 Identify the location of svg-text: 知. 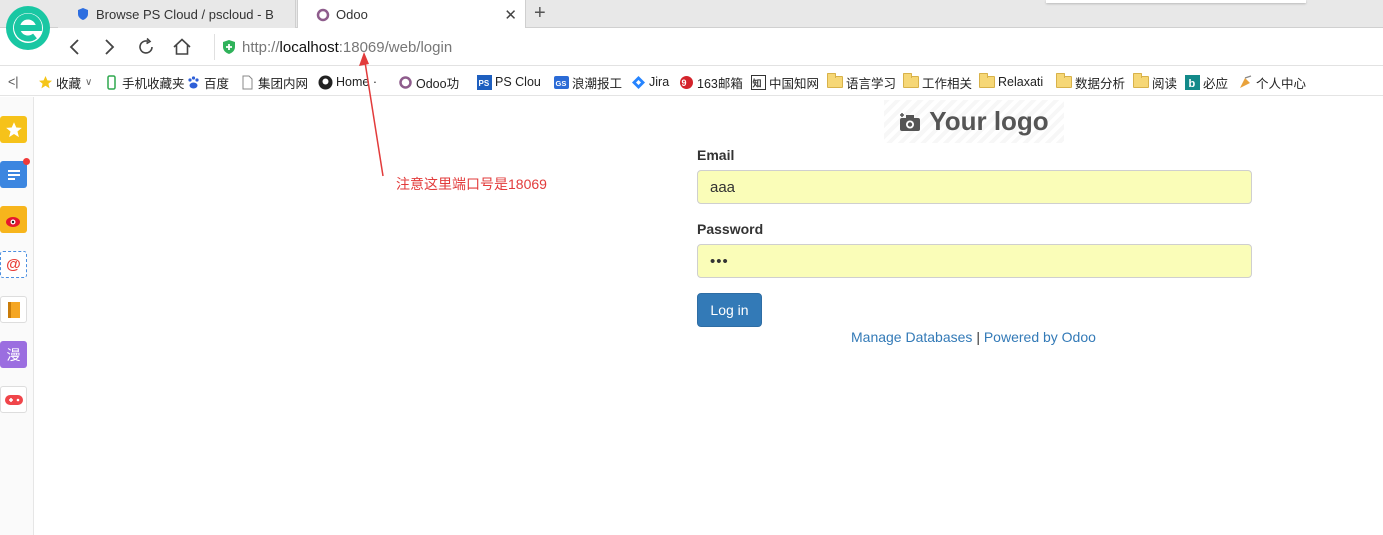
(757, 82).